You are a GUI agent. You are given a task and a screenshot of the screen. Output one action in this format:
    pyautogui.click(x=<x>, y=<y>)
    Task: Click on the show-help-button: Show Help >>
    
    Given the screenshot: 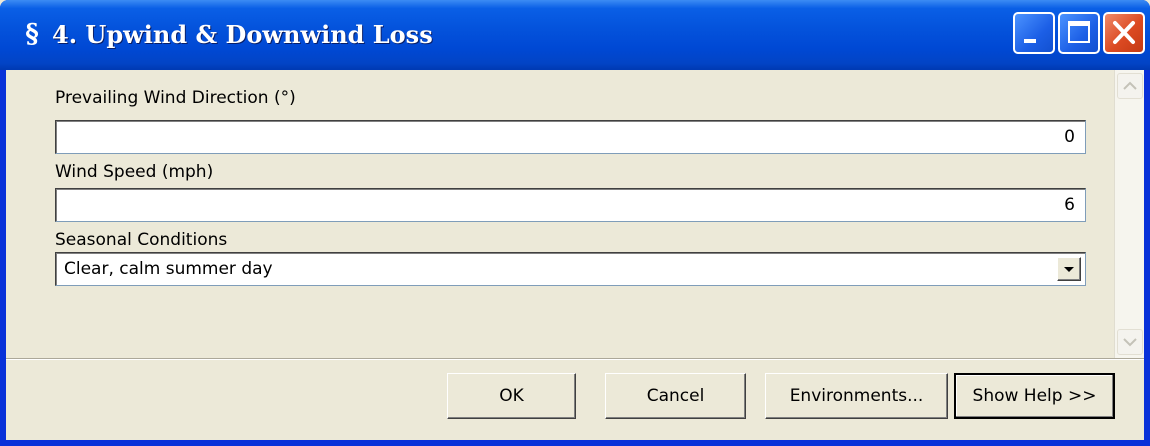 What is the action you would take?
    pyautogui.click(x=1034, y=396)
    